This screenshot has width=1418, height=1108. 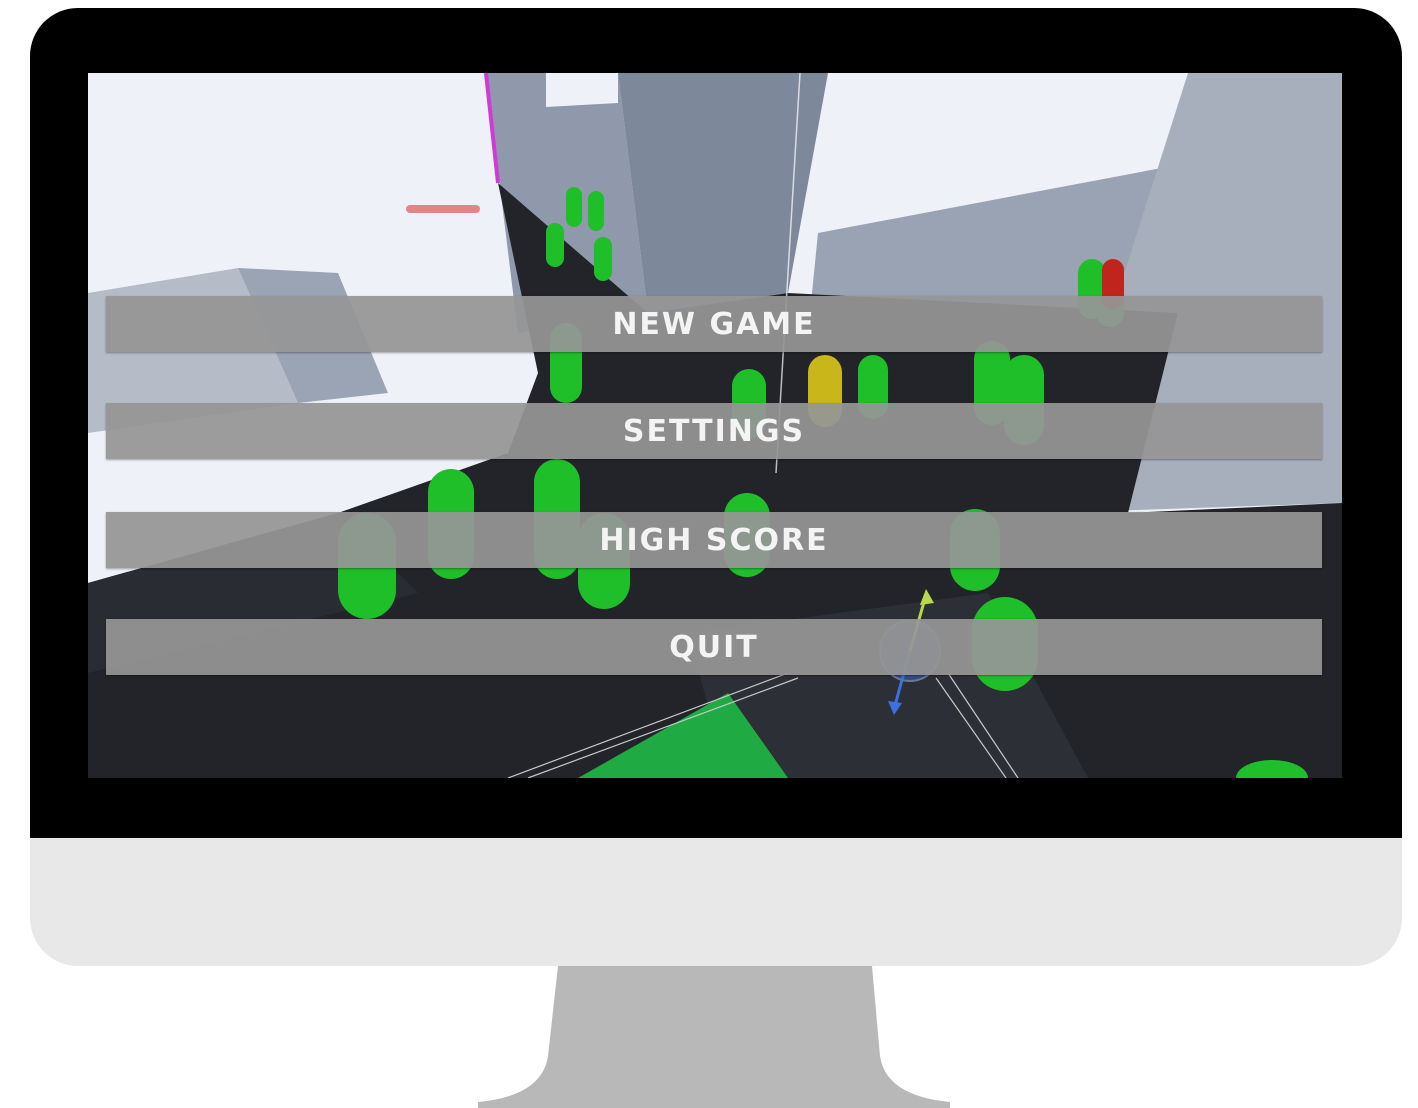 I want to click on settings-label: SETTINGS, so click(x=714, y=431).